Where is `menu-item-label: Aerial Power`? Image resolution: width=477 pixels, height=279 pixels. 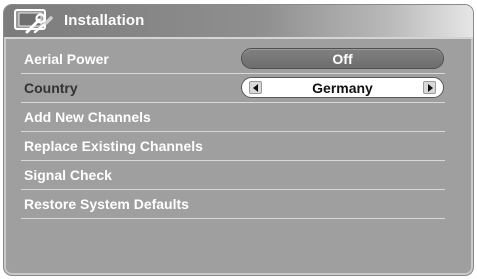 menu-item-label: Aerial Power is located at coordinates (66, 59).